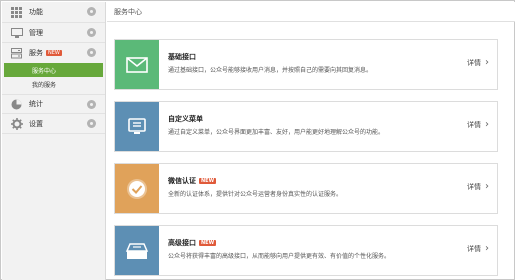 The width and height of the screenshot is (515, 280). Describe the element at coordinates (53, 124) in the screenshot. I see `sidebar-item-settings: 设置` at that location.